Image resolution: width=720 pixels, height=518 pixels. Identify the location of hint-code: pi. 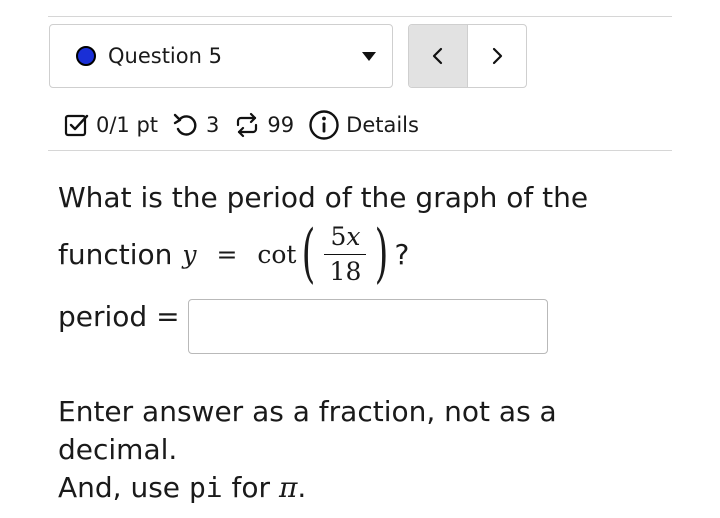
(205, 487).